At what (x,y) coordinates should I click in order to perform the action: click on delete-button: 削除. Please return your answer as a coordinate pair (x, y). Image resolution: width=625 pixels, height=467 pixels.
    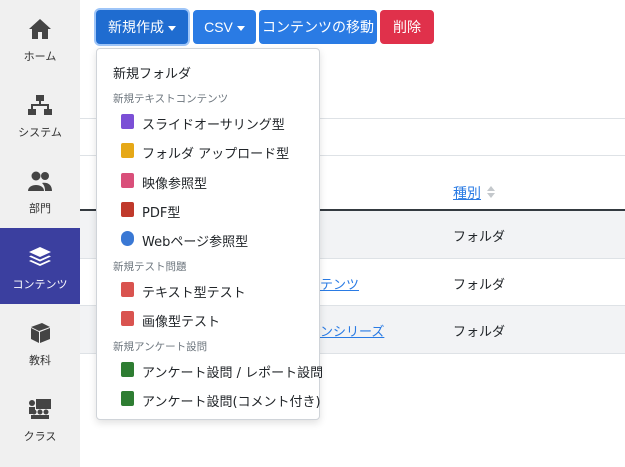
    Looking at the image, I should click on (407, 27).